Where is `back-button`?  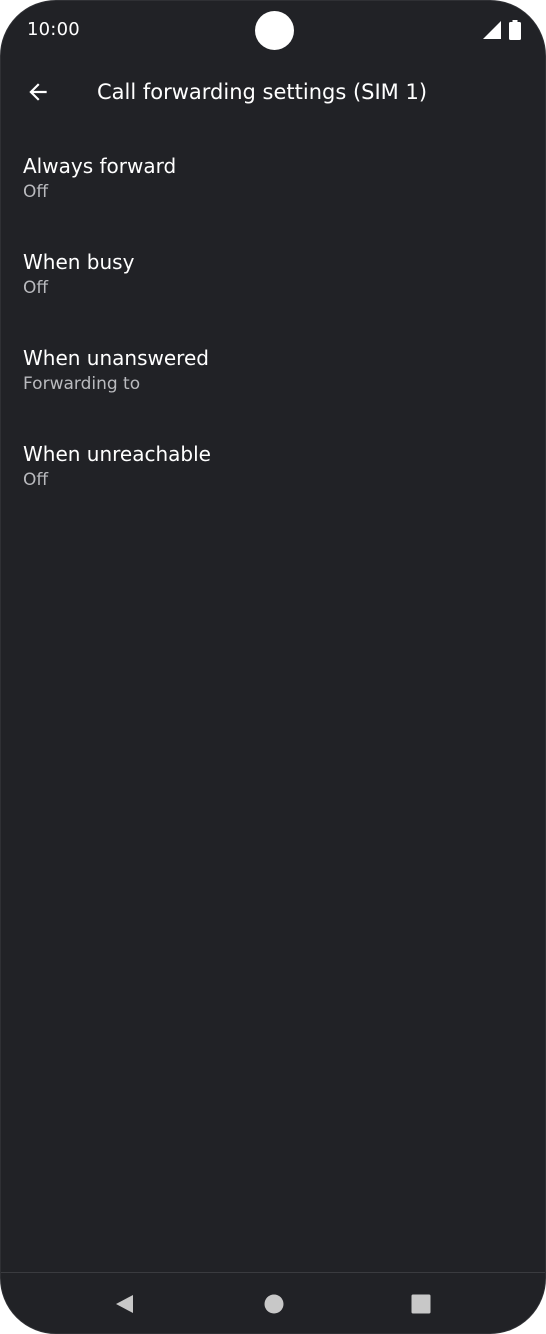 back-button is located at coordinates (38, 92).